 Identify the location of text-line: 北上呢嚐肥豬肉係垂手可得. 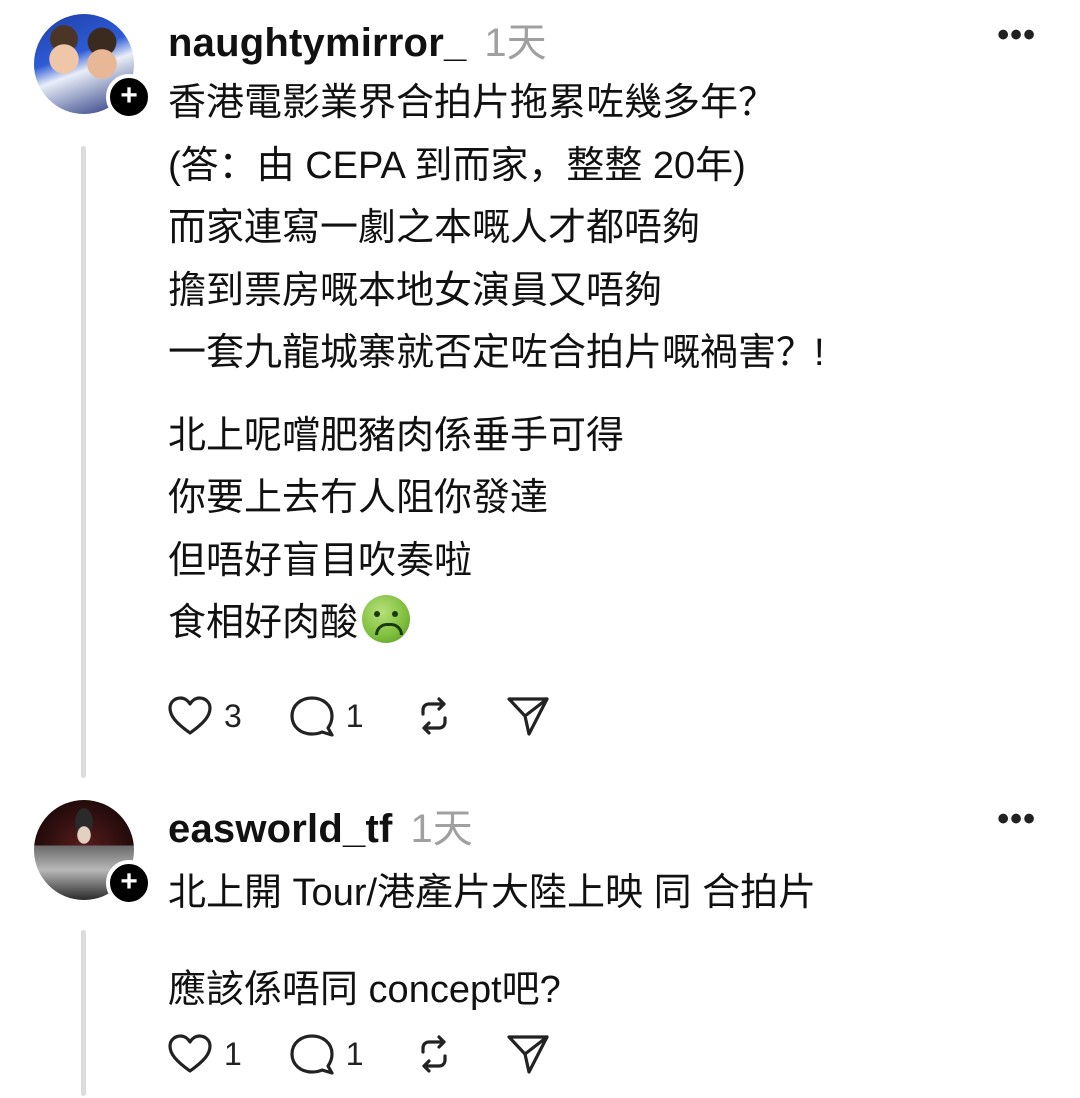
(396, 435).